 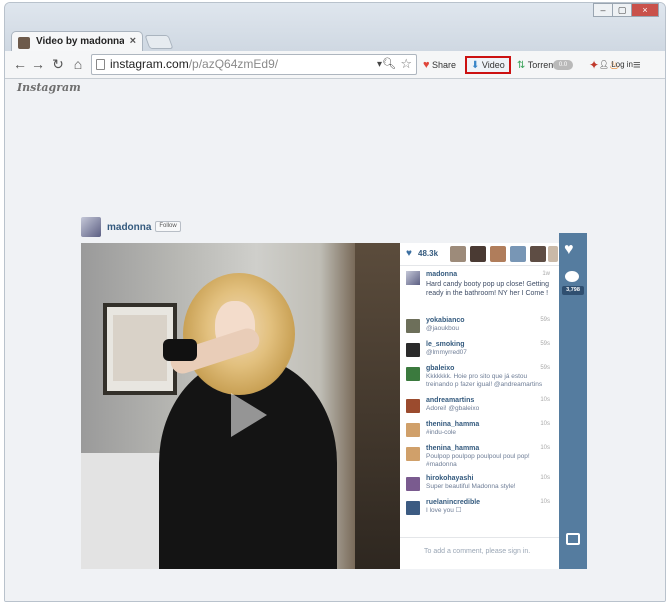 What do you see at coordinates (572, 276) in the screenshot?
I see `comment-bubble-icon` at bounding box center [572, 276].